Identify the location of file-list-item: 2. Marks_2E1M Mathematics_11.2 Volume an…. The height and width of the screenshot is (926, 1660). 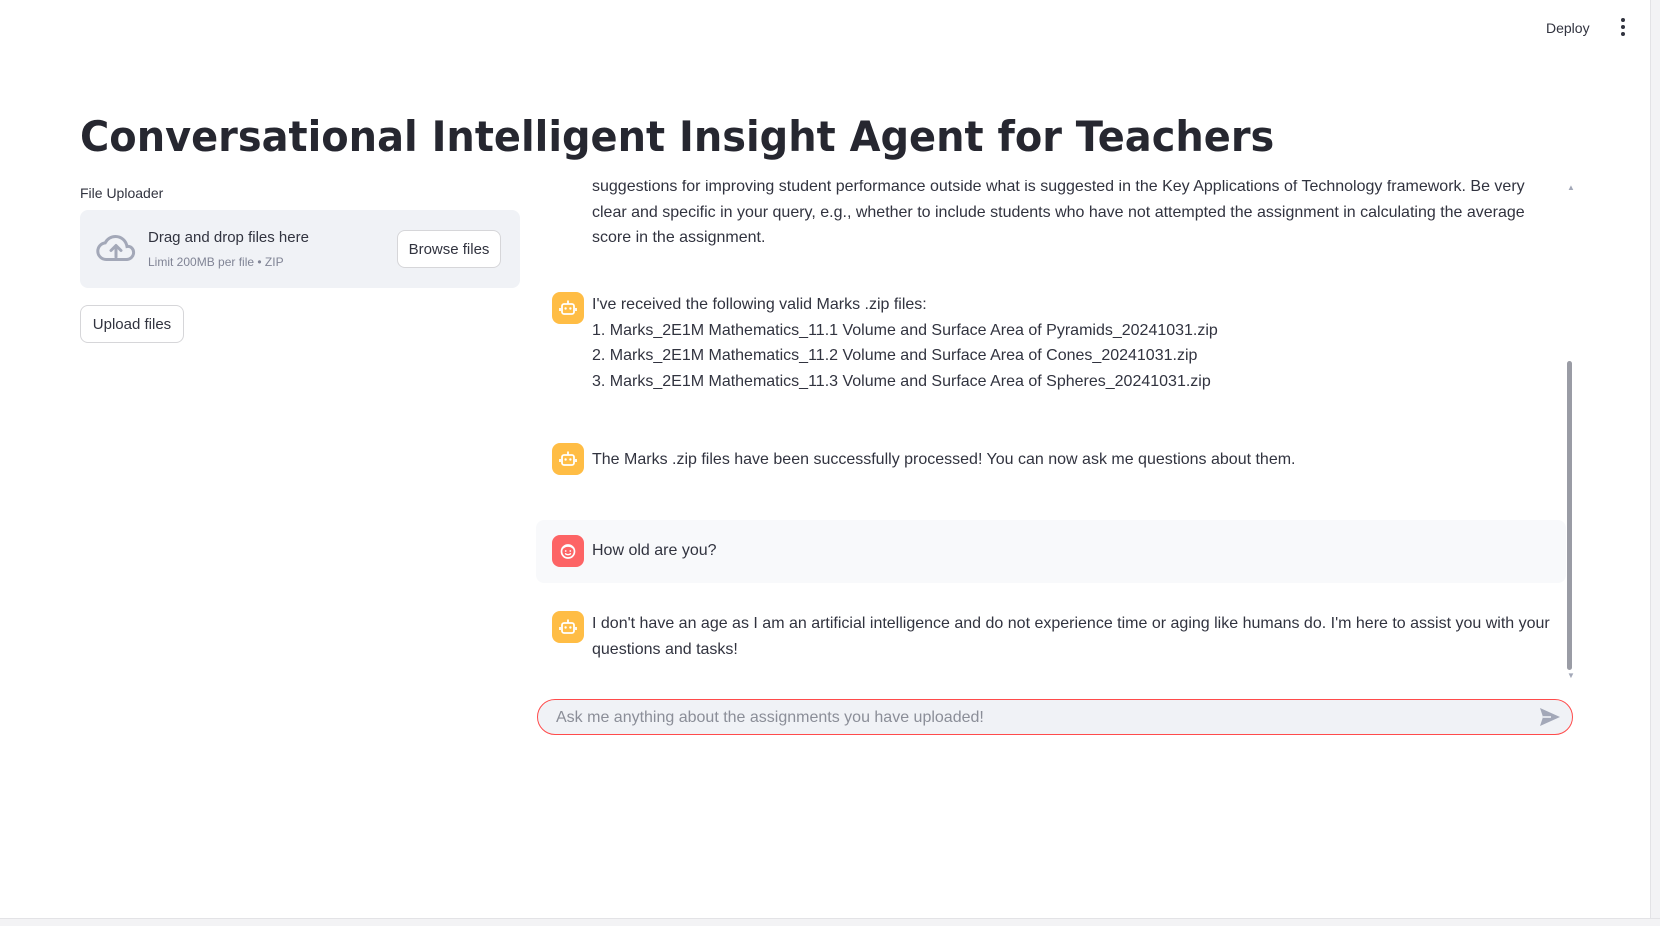
(895, 355).